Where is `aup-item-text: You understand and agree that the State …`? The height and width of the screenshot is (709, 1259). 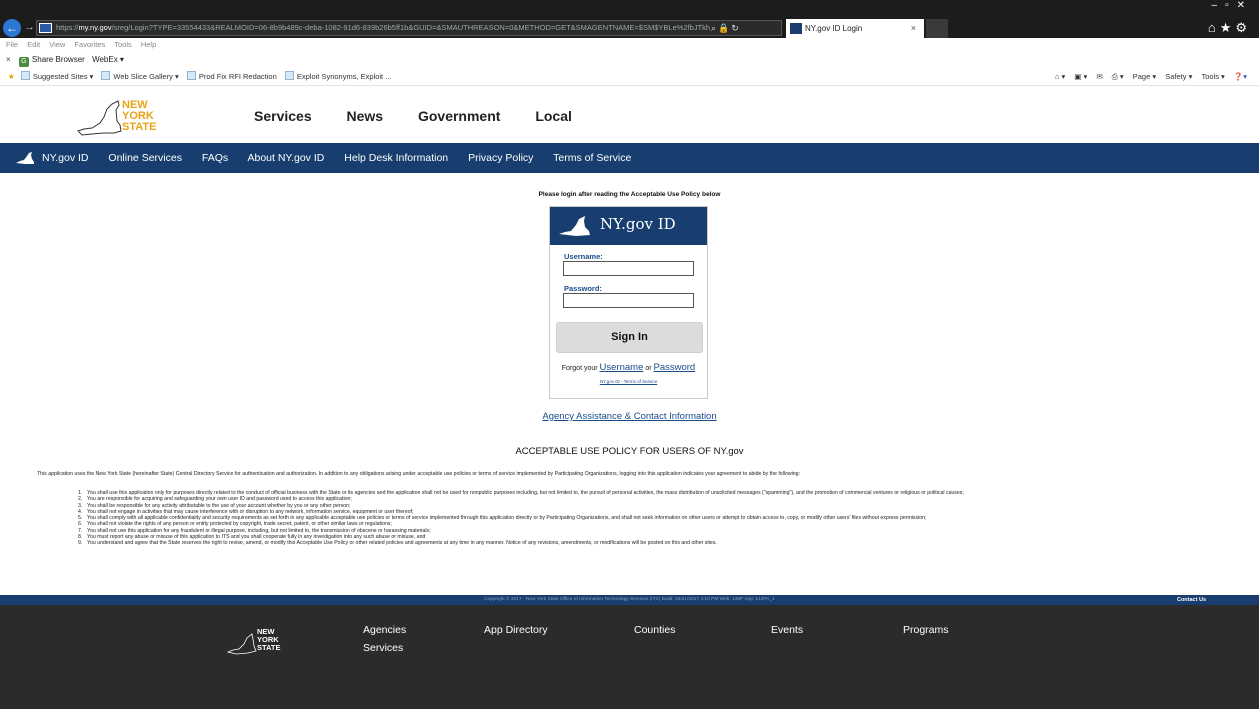 aup-item-text: You understand and agree that the State … is located at coordinates (402, 543).